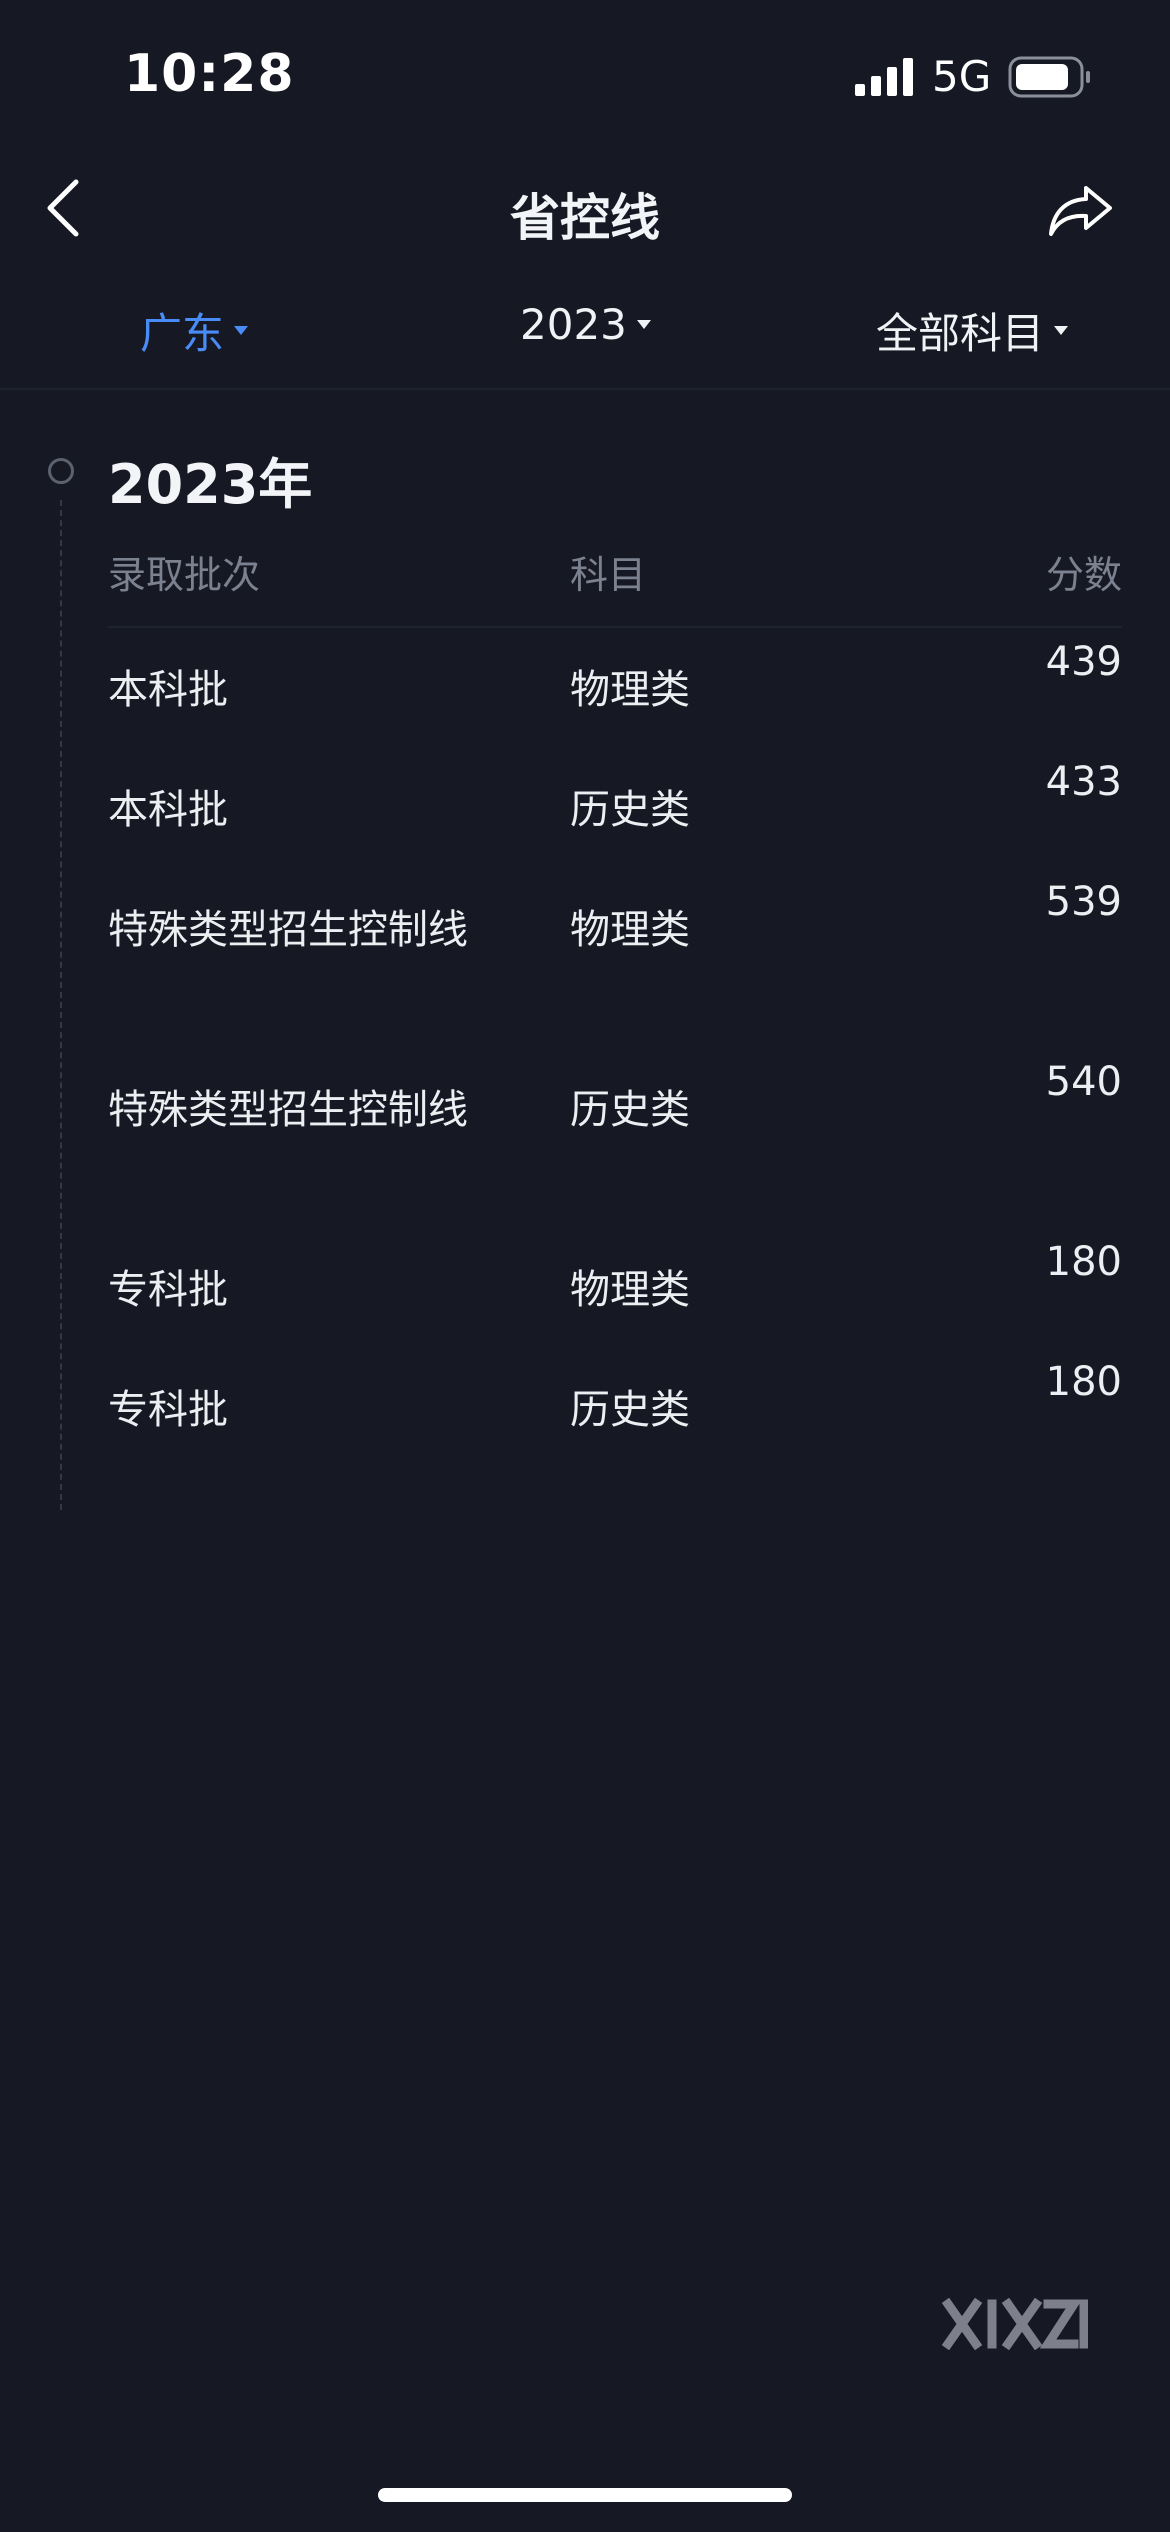 This screenshot has width=1170, height=2532. Describe the element at coordinates (585, 218) in the screenshot. I see `page-title: 省控线` at that location.